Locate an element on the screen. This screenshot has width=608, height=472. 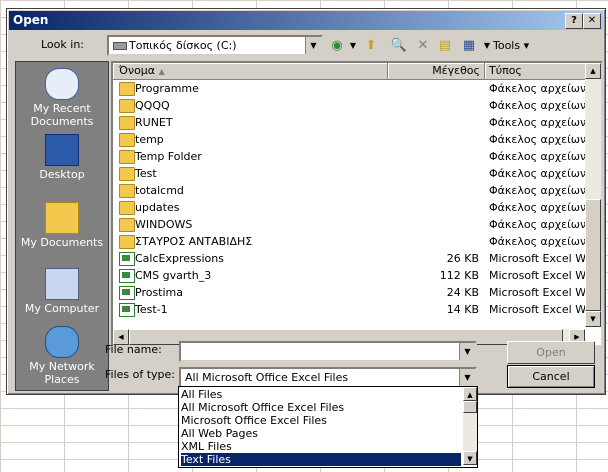
place-recent: My Recent Documents is located at coordinates (62, 98).